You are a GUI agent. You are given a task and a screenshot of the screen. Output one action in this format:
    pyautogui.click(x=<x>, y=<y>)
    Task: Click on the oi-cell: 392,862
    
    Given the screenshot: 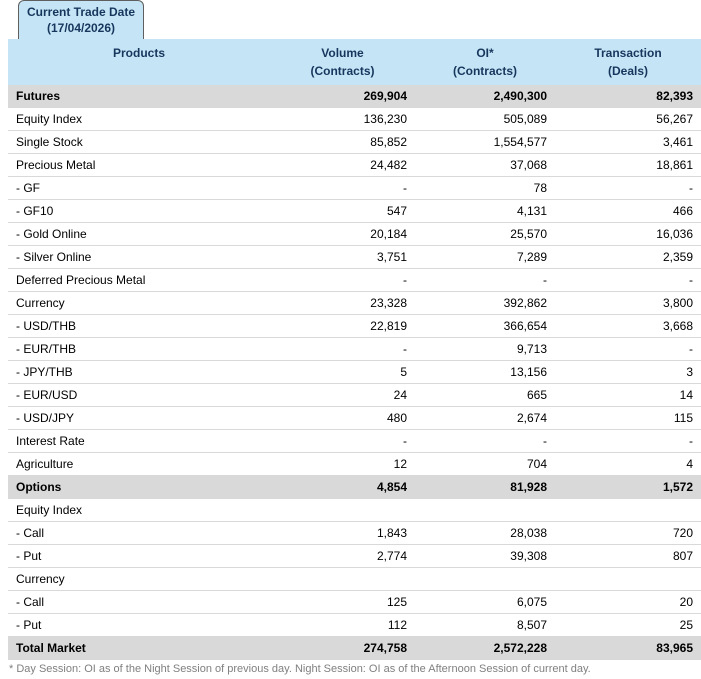 What is the action you would take?
    pyautogui.click(x=485, y=303)
    